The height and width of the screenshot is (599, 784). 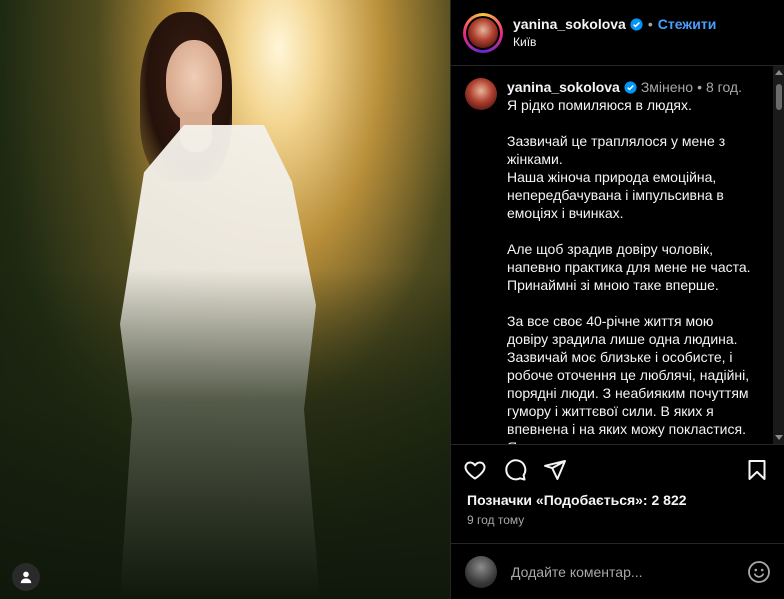 I want to click on current-user-avatar, so click(x=481, y=571).